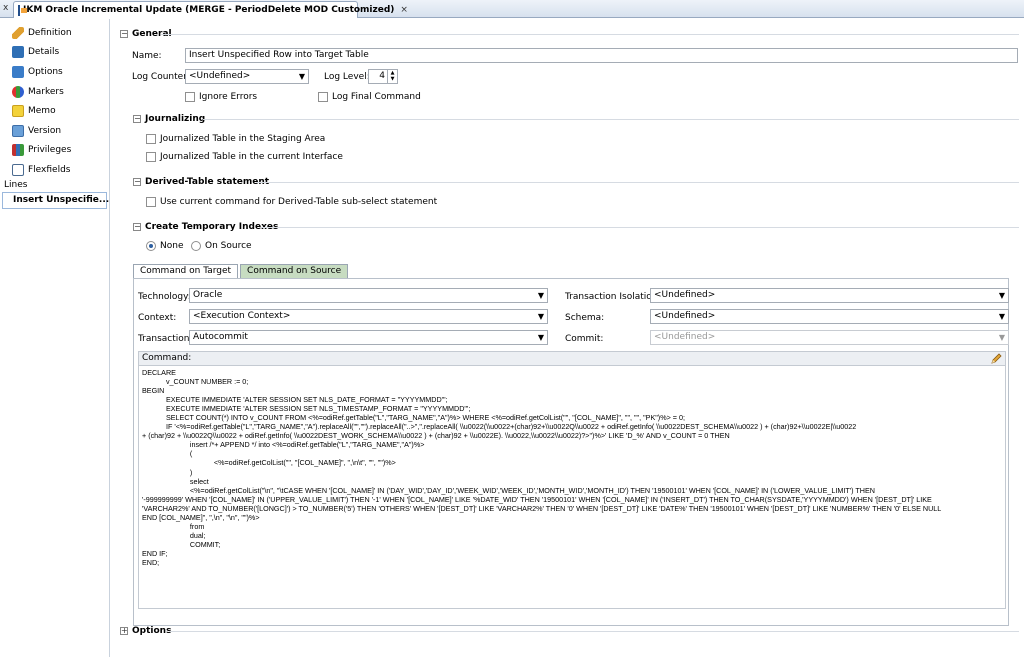 This screenshot has height=657, width=1024. I want to click on radio-label: None, so click(172, 246).